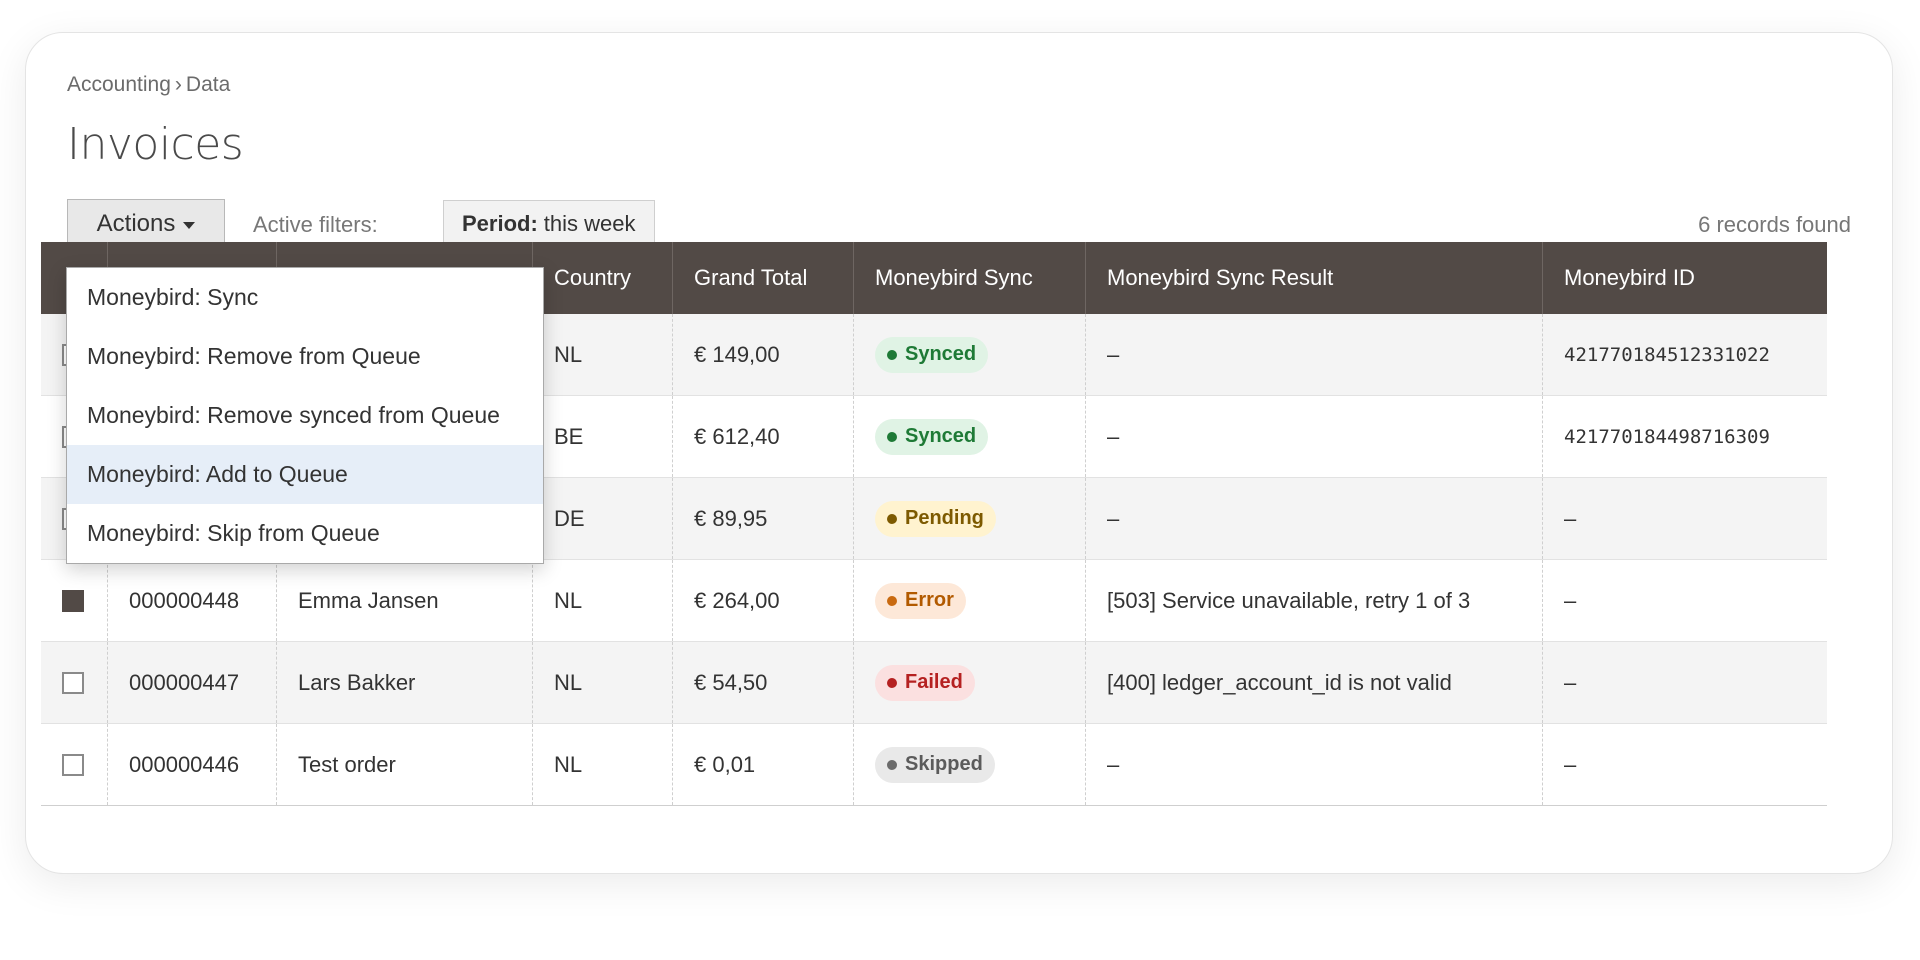  I want to click on records-count: 6 records found, so click(1774, 224).